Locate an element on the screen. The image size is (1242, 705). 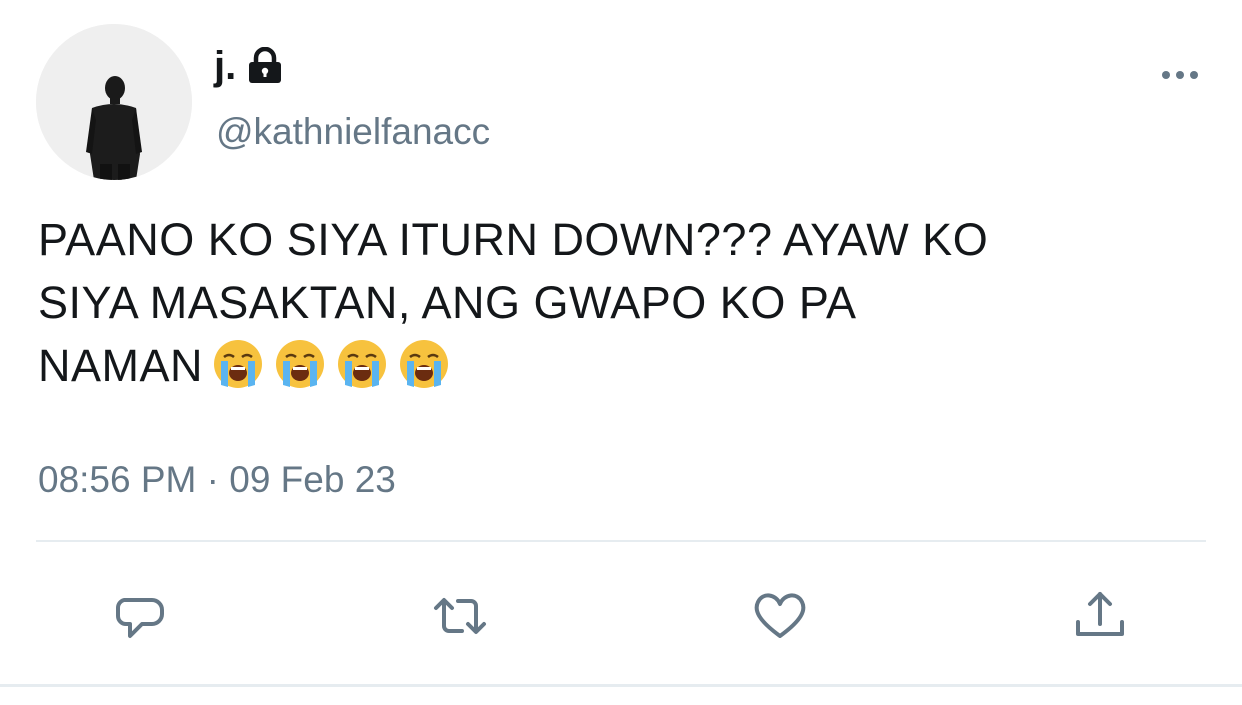
display-name: j. is located at coordinates (250, 66).